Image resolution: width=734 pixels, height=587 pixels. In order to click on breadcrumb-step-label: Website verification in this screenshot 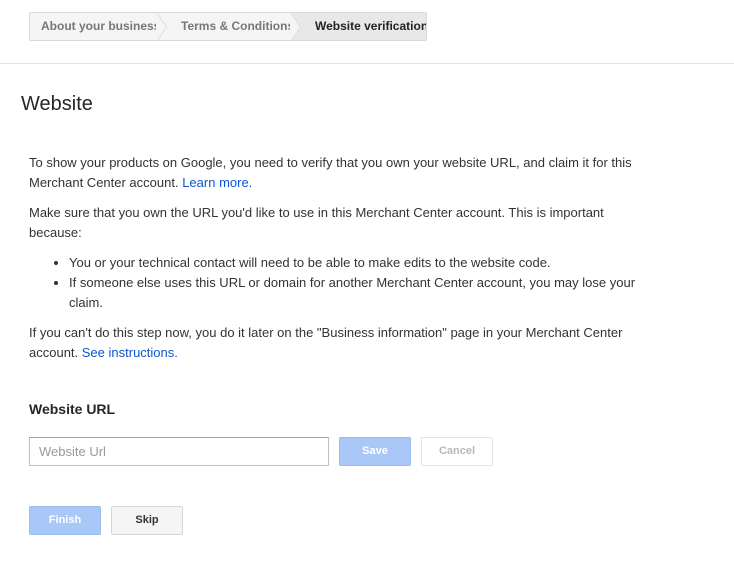, I will do `click(371, 26)`.